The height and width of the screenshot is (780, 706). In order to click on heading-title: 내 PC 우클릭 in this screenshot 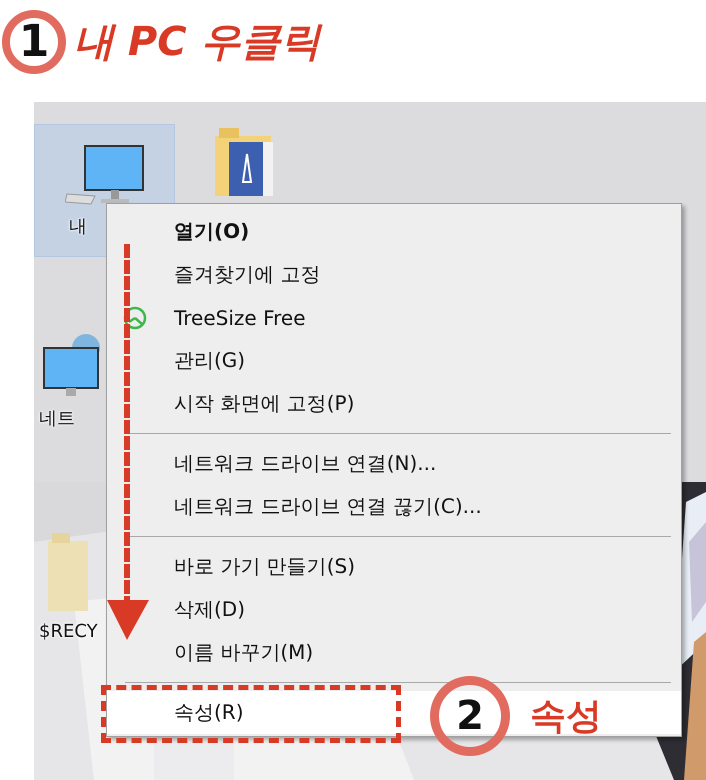, I will do `click(197, 42)`.